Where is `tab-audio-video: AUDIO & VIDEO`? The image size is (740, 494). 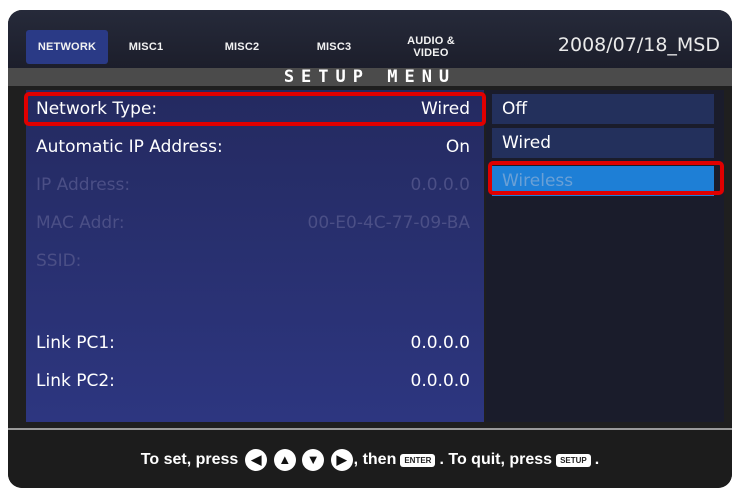
tab-audio-video: AUDIO & VIDEO is located at coordinates (431, 47).